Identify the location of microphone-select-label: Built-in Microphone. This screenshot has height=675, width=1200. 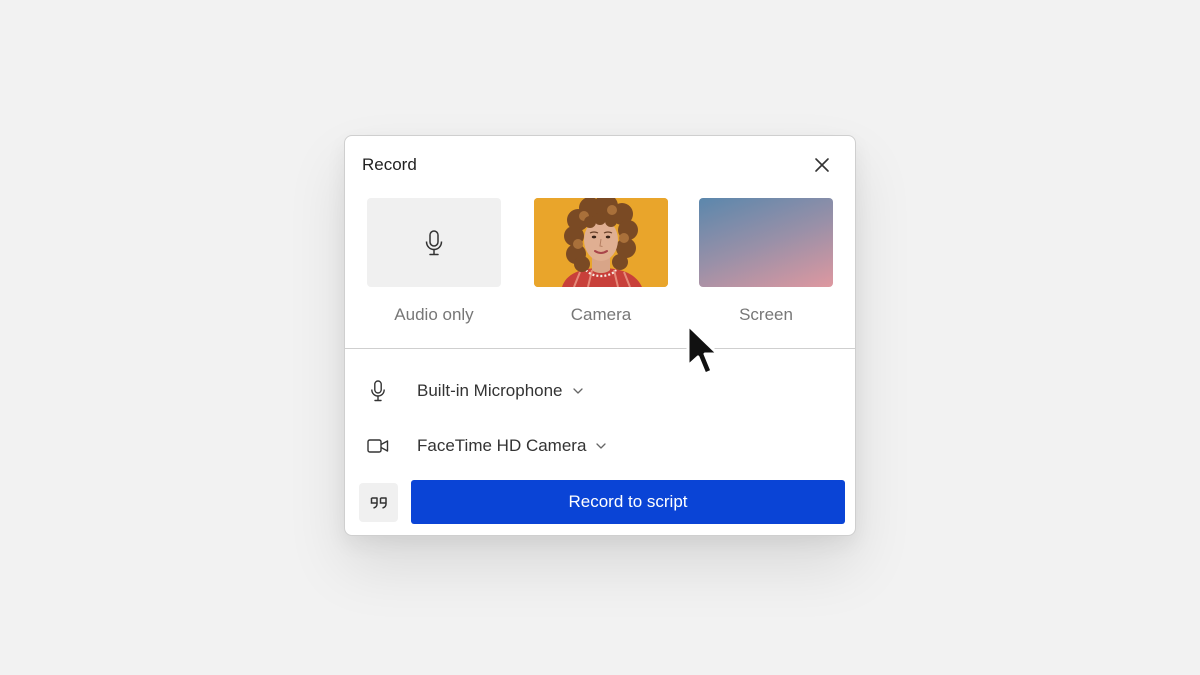
(490, 390).